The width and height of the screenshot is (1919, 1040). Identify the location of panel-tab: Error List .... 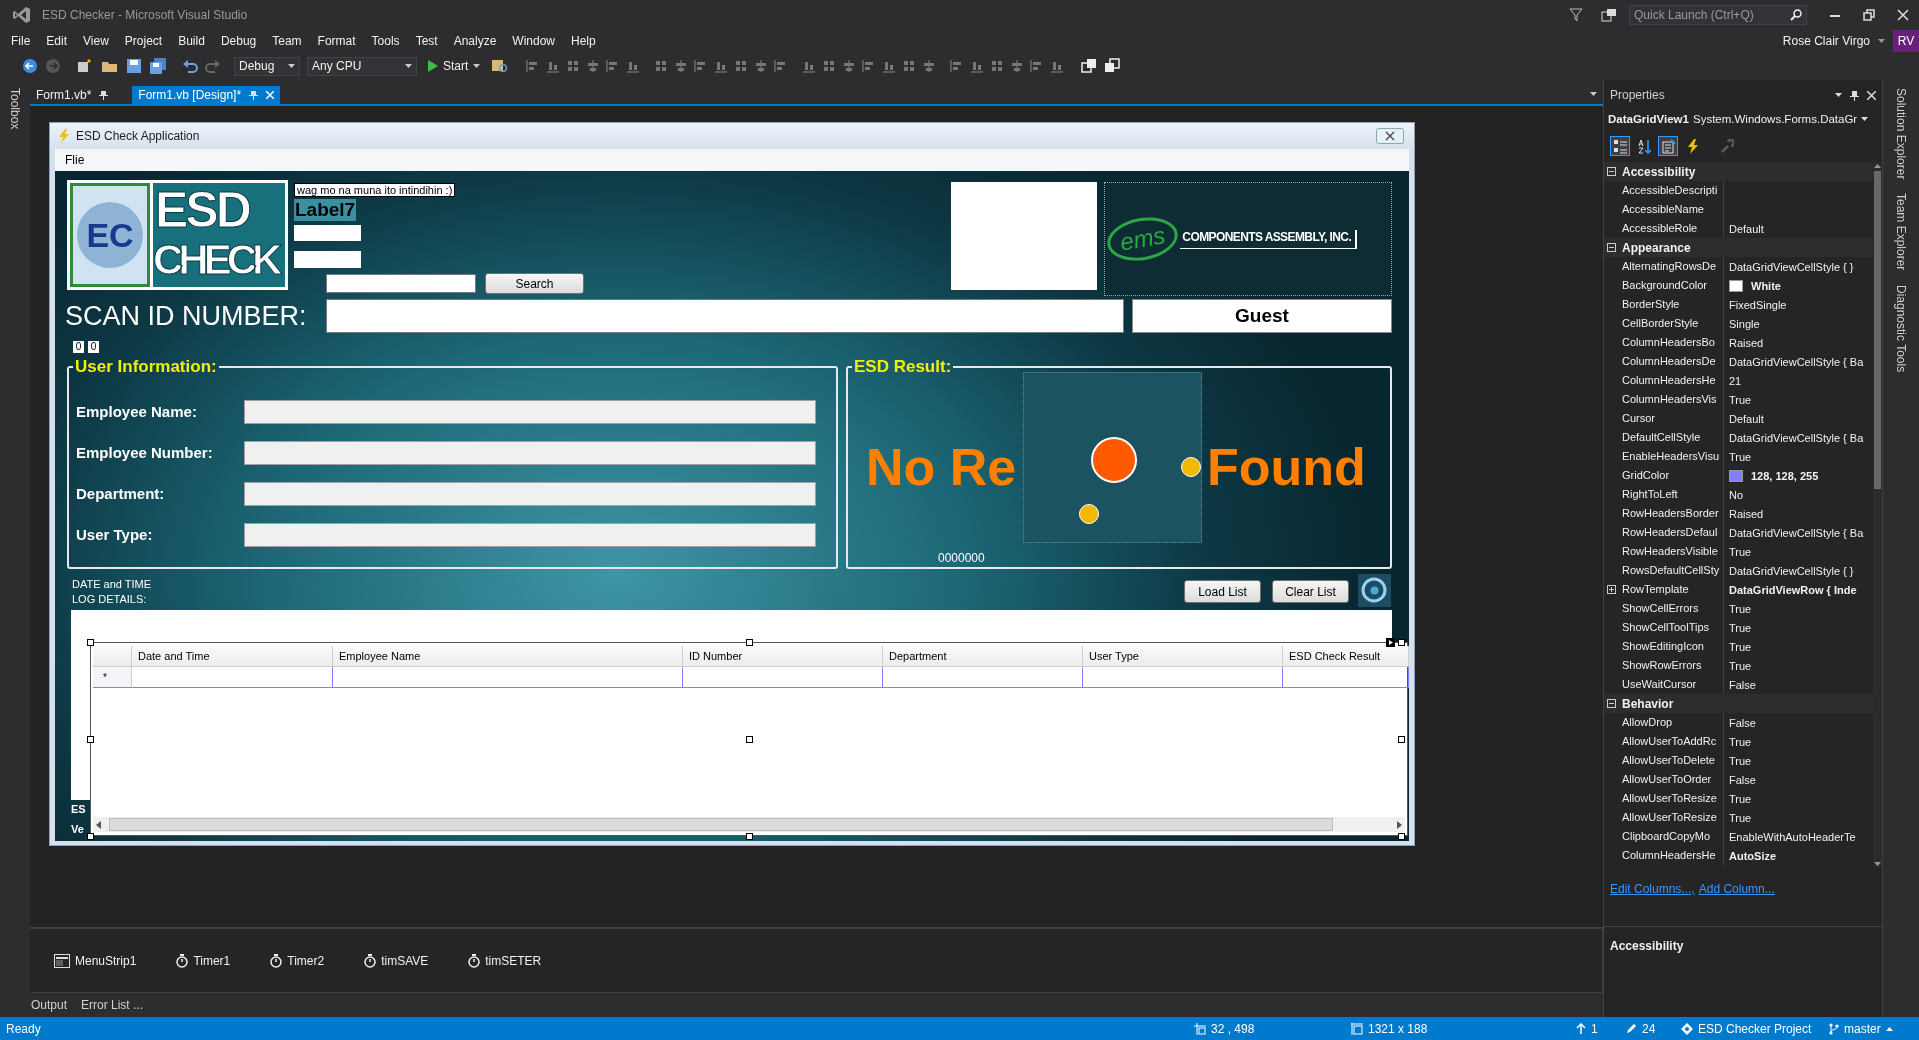
(112, 1005).